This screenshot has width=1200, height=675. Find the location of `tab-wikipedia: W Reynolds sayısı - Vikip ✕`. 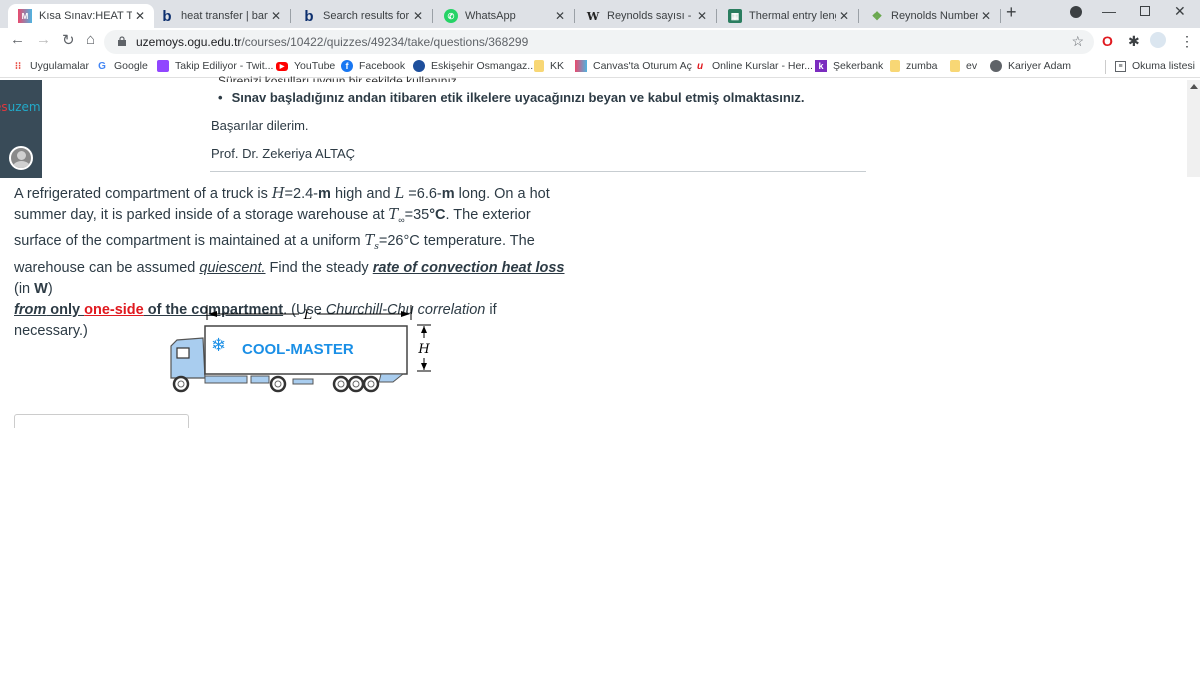

tab-wikipedia: W Reynolds sayısı - Vikip ✕ is located at coordinates (646, 16).